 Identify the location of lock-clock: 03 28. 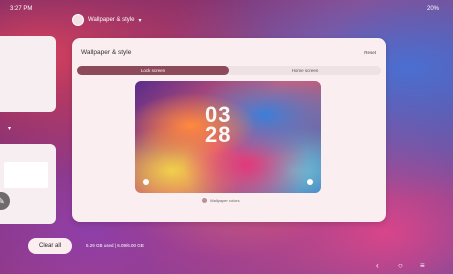
(218, 125).